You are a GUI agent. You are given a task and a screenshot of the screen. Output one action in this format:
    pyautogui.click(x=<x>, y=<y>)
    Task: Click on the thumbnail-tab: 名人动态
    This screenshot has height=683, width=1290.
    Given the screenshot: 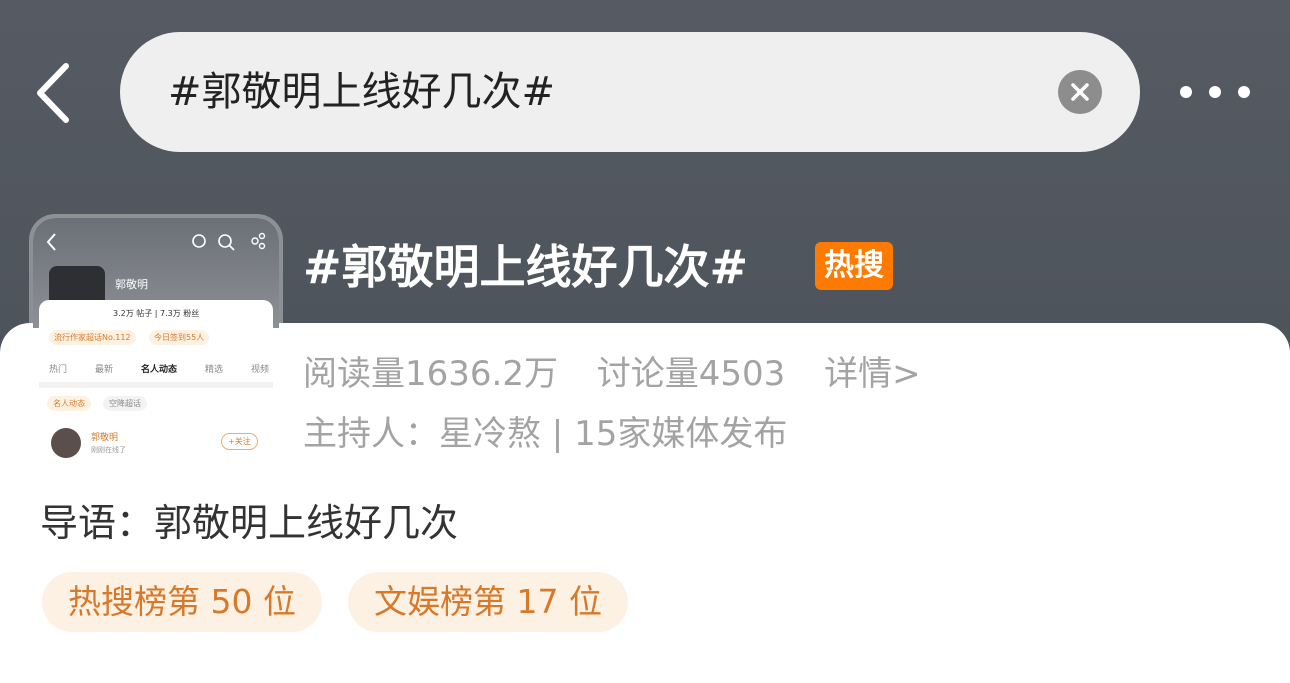 What is the action you would take?
    pyautogui.click(x=158, y=370)
    